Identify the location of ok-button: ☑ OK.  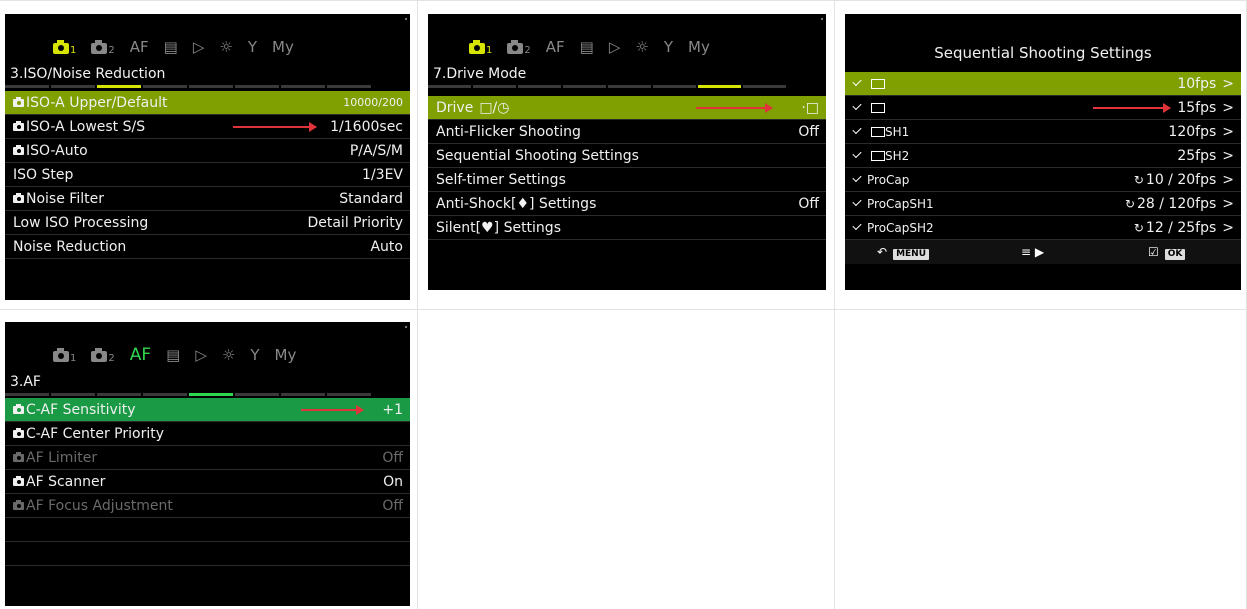
(1167, 252).